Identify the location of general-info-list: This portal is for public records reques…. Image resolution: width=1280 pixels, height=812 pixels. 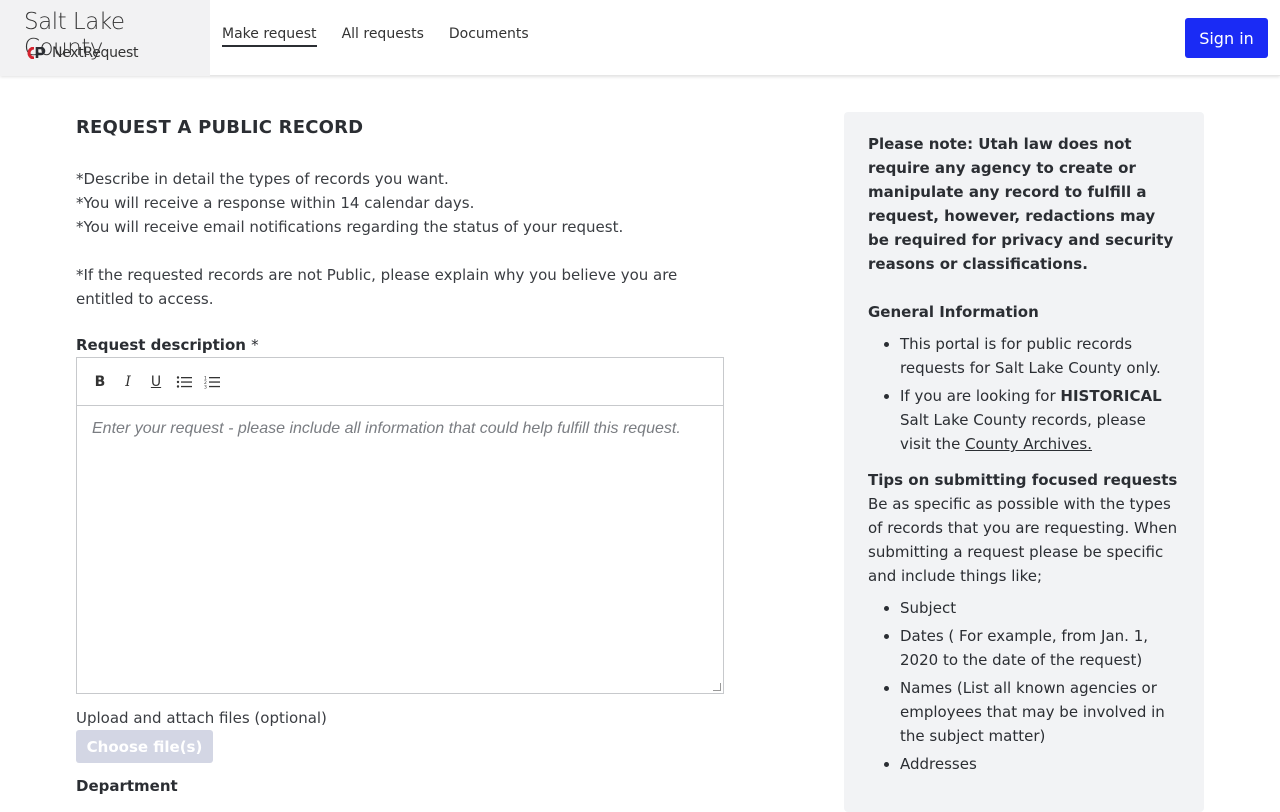
(1024, 394).